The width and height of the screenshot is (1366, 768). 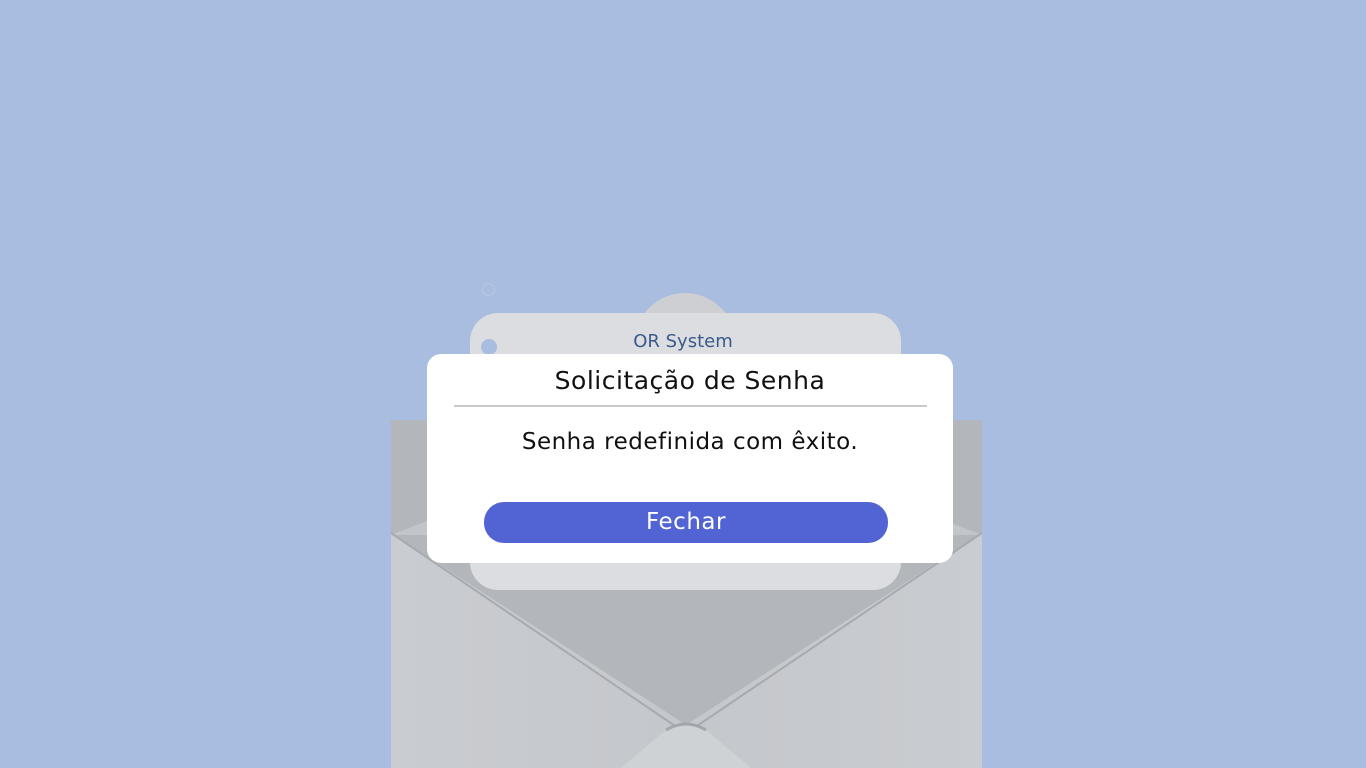 I want to click on close-button: Fechar, so click(x=686, y=522).